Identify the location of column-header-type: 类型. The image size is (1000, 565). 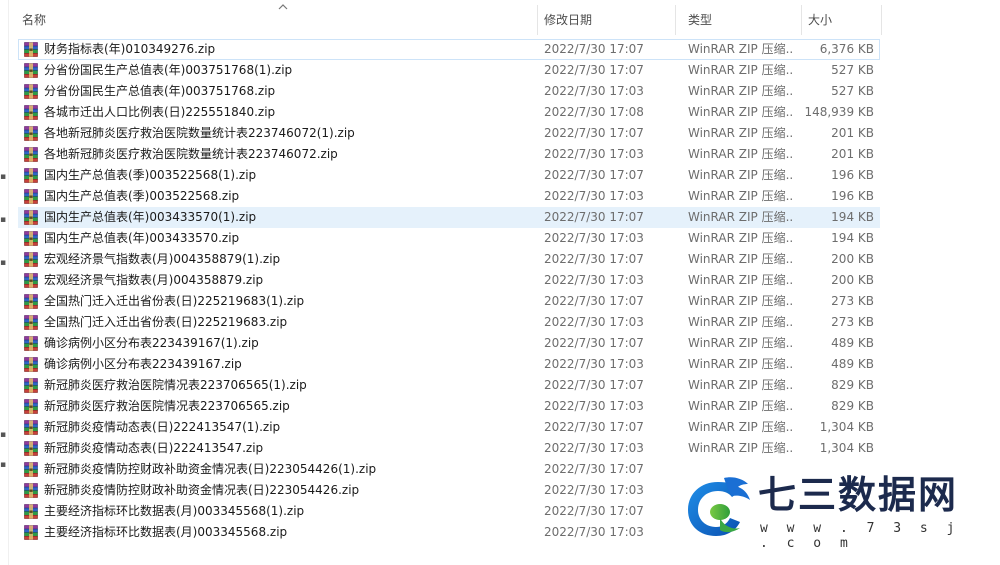
(739, 20).